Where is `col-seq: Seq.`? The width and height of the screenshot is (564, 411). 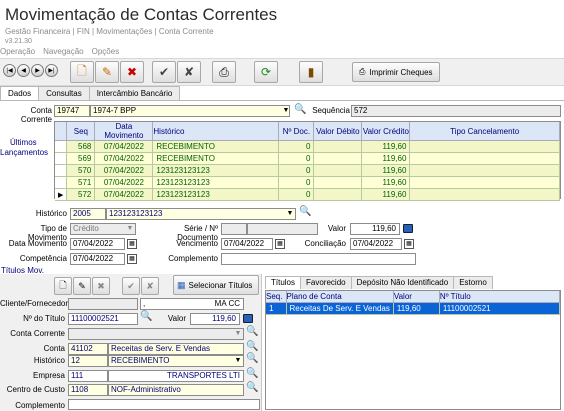 col-seq: Seq. is located at coordinates (276, 297).